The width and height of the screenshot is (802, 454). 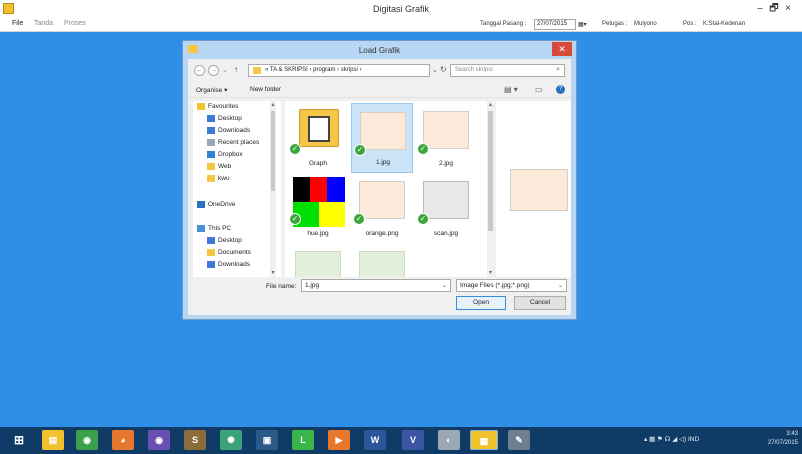 What do you see at coordinates (511, 285) in the screenshot?
I see `file-type-select: Image Files (*.jpg;*.png) ⌄` at bounding box center [511, 285].